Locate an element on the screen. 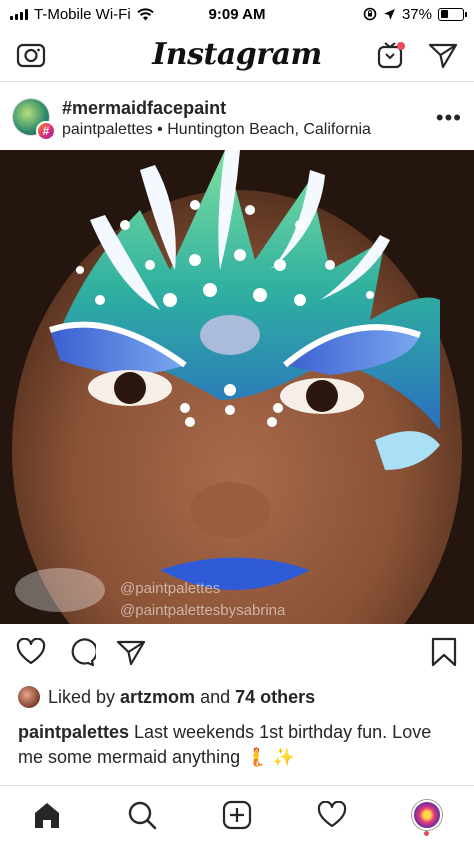 This screenshot has height=843, width=474. post-actions is located at coordinates (237, 654).